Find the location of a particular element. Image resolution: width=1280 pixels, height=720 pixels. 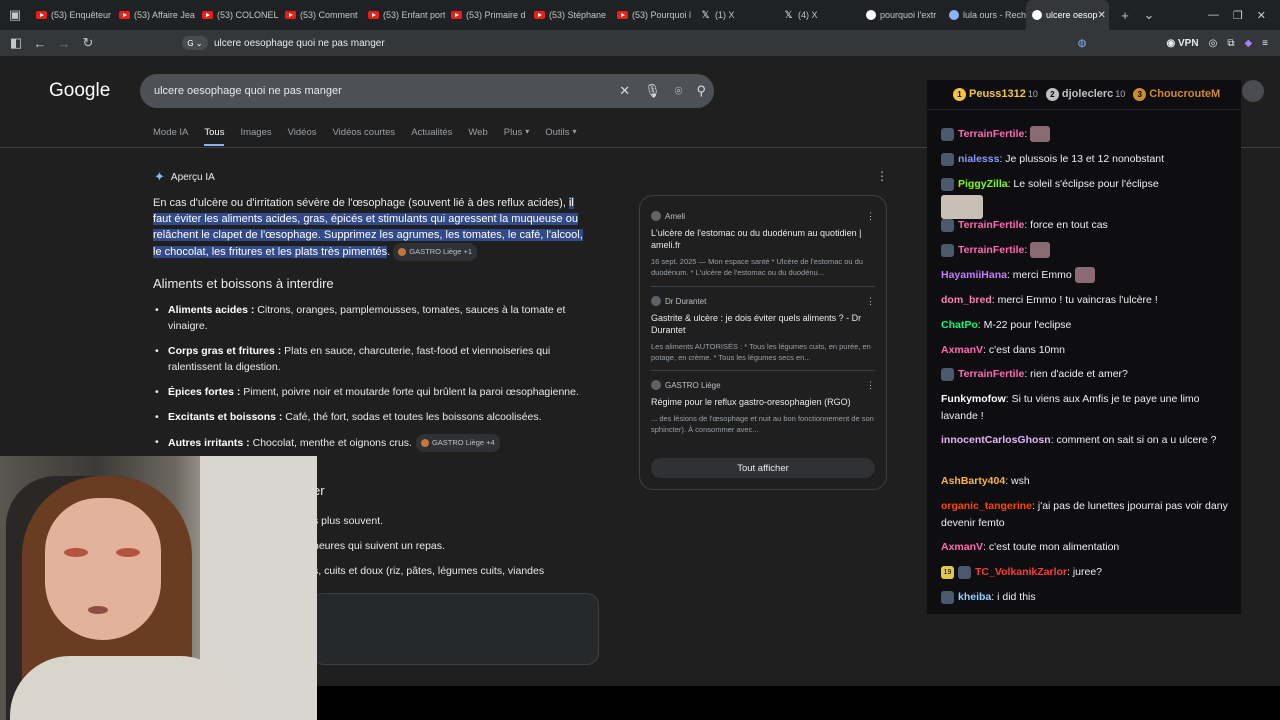

menu-icon: ≡ is located at coordinates (1265, 43).